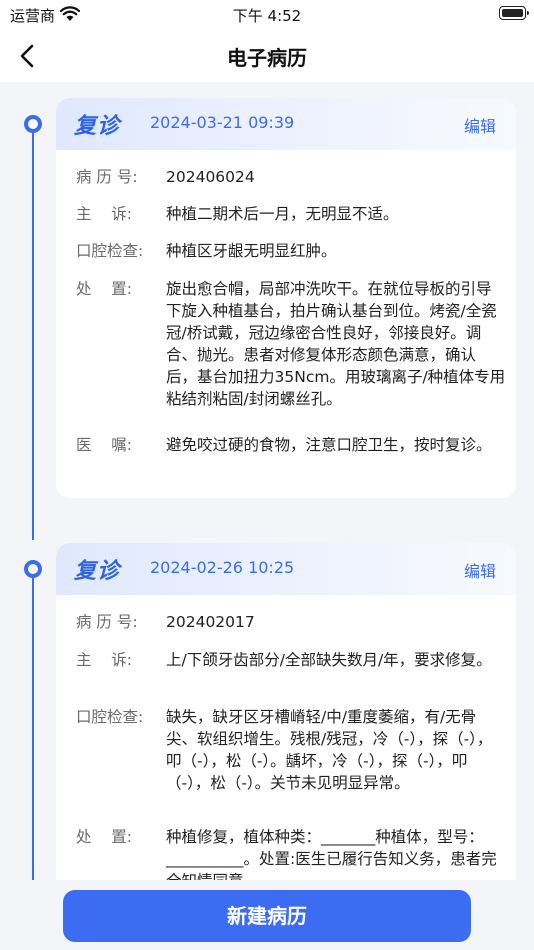 Image resolution: width=534 pixels, height=950 pixels. I want to click on record-card-header: 复诊 2024-03-21 09:39 编辑, so click(286, 124).